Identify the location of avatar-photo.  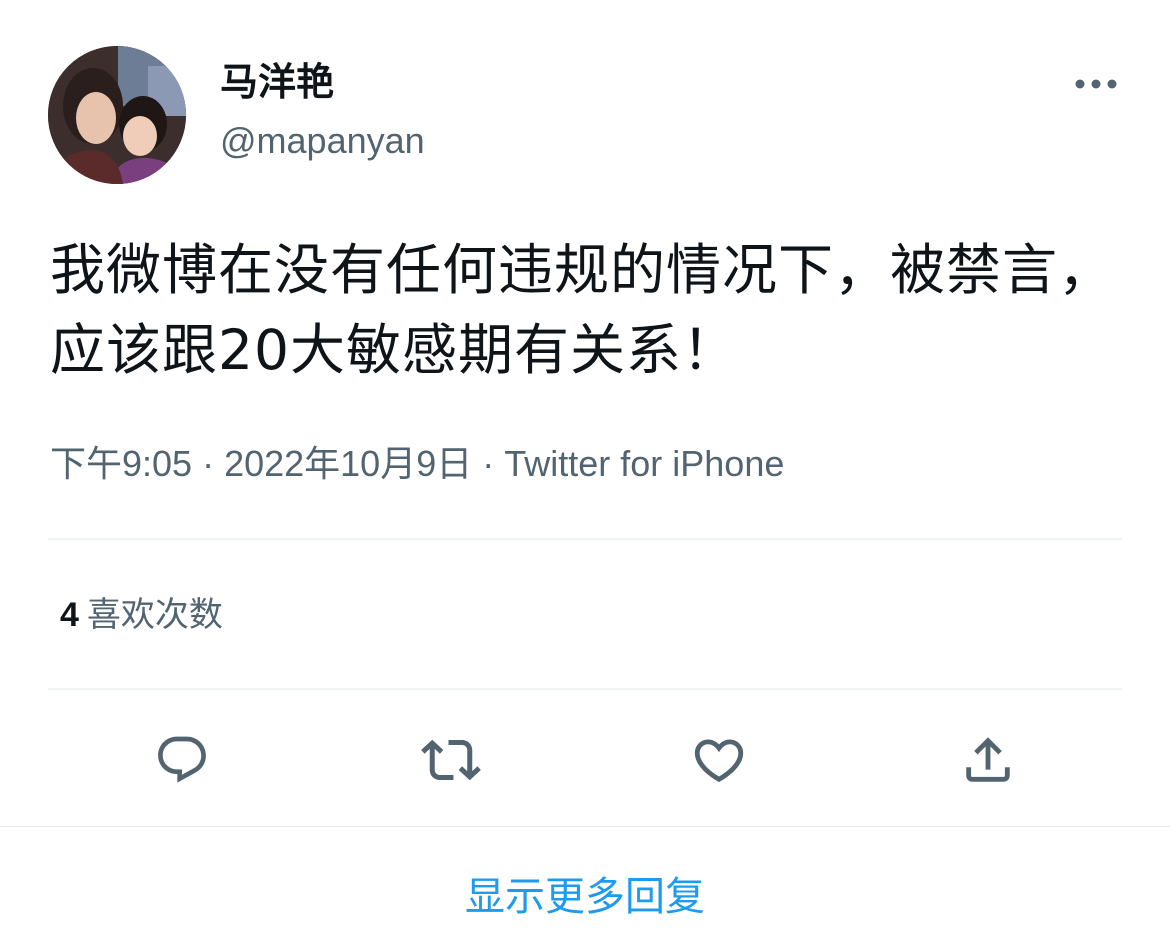
(117, 115).